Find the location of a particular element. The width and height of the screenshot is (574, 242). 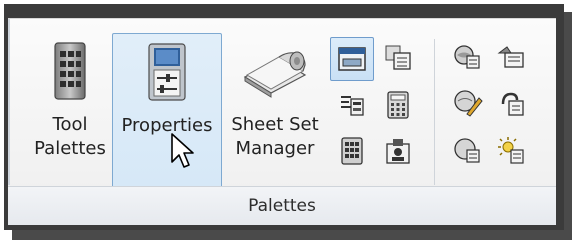

panel-separator is located at coordinates (434, 112).